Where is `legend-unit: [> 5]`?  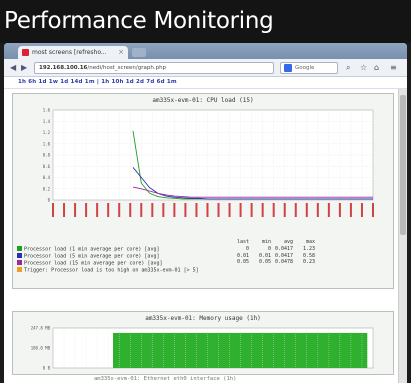 legend-unit: [> 5] is located at coordinates (191, 270).